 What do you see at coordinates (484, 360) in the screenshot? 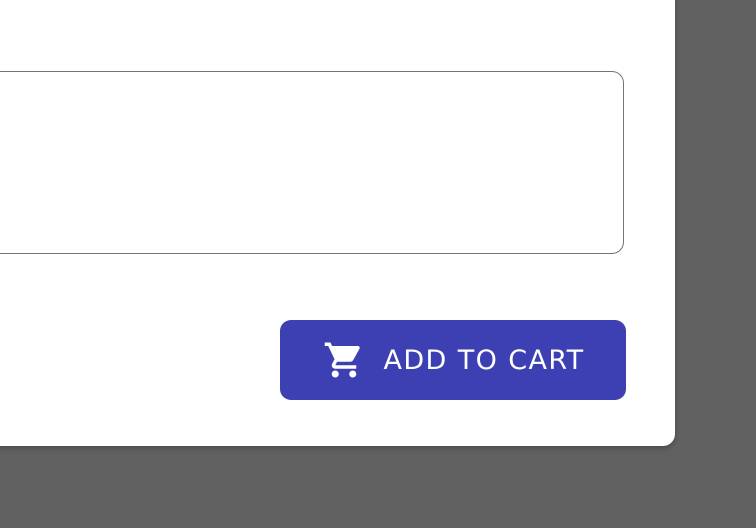
I see `add-to-cart-label: ADD TO CART` at bounding box center [484, 360].